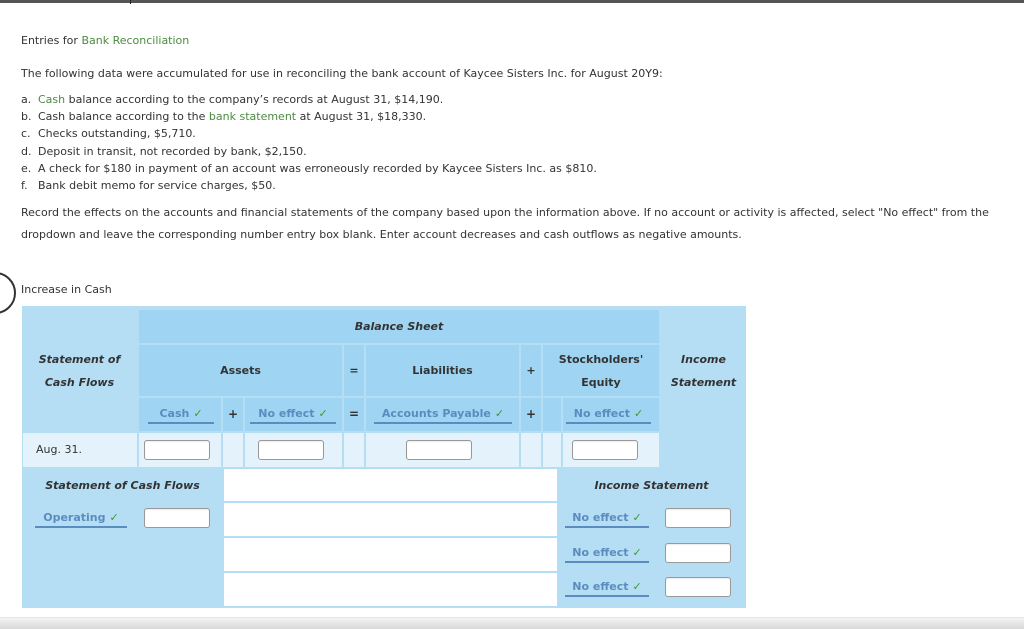 This screenshot has height=629, width=1024. I want to click on scf-section-header: Statement of Cash Flows, so click(122, 485).